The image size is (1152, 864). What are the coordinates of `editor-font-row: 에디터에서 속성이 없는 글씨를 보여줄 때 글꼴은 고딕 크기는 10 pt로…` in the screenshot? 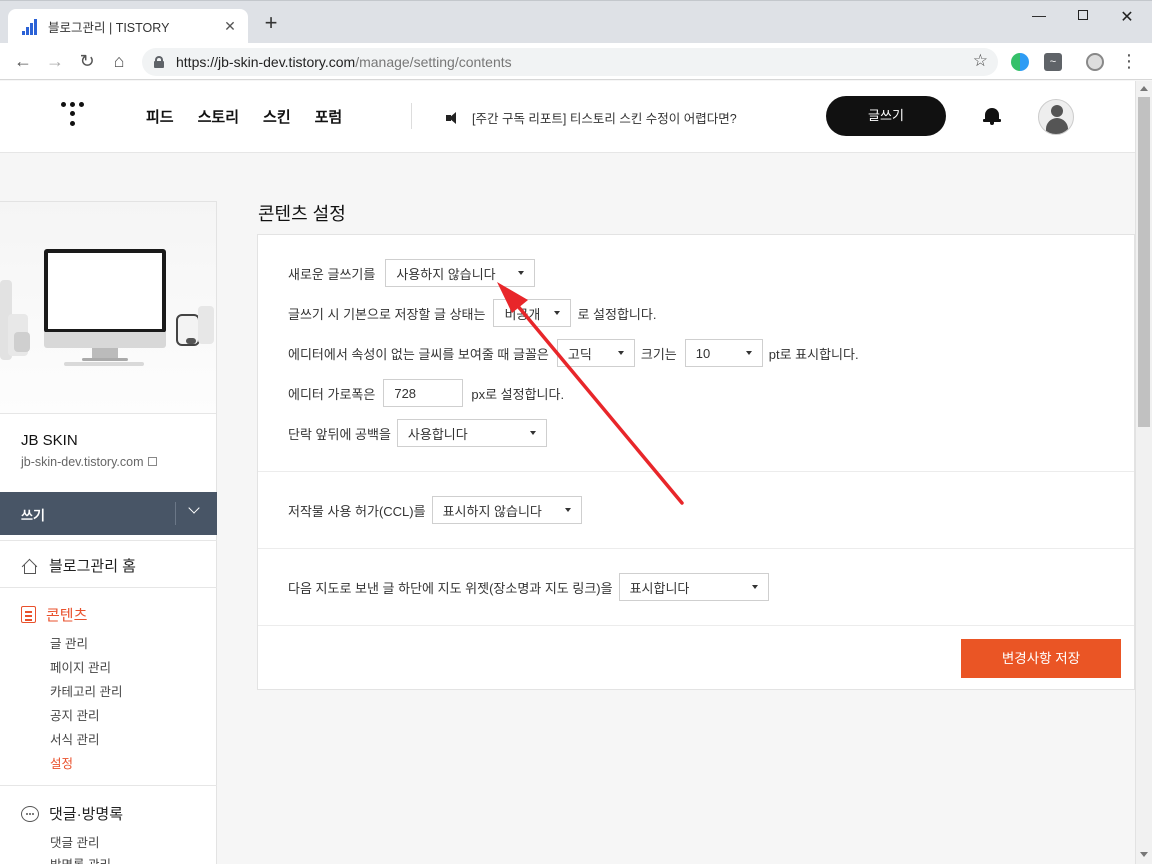 It's located at (573, 353).